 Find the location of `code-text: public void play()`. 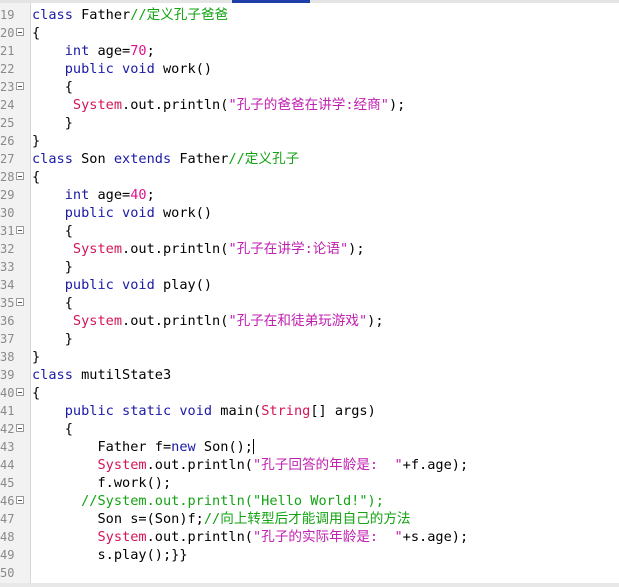

code-text: public void play() is located at coordinates (122, 285).